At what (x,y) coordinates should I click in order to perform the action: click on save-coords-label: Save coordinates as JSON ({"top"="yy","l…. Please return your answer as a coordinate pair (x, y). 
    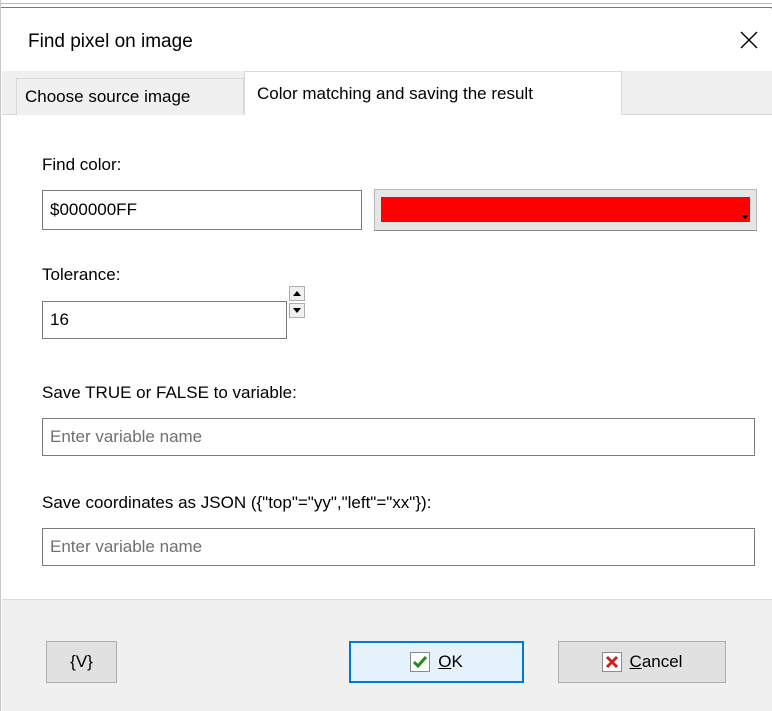
    Looking at the image, I should click on (237, 502).